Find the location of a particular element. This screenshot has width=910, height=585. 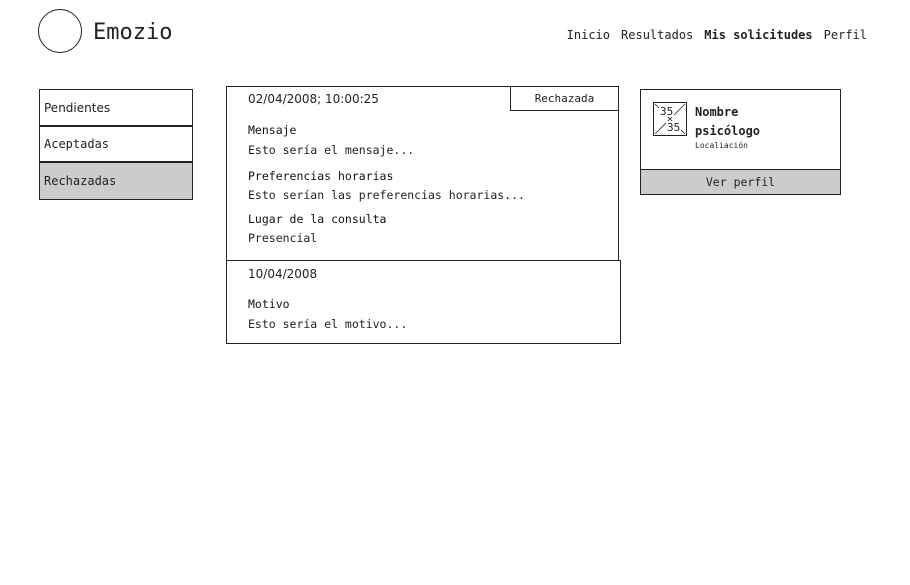

top-navigation: Inicio Resultados Mis solicitudes Perfil is located at coordinates (717, 35).